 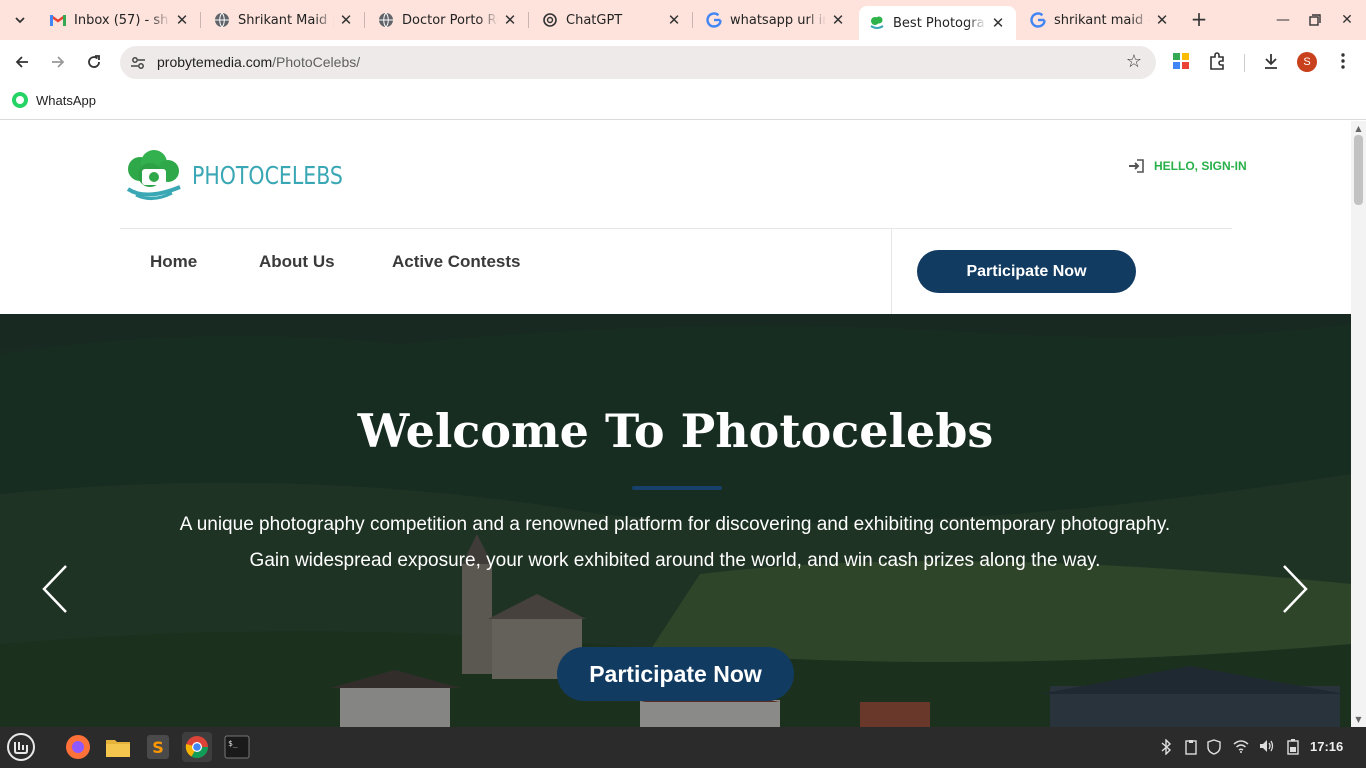 I want to click on tab-shrikant-maid: Shrikant Maid | W ✕, so click(x=284, y=20).